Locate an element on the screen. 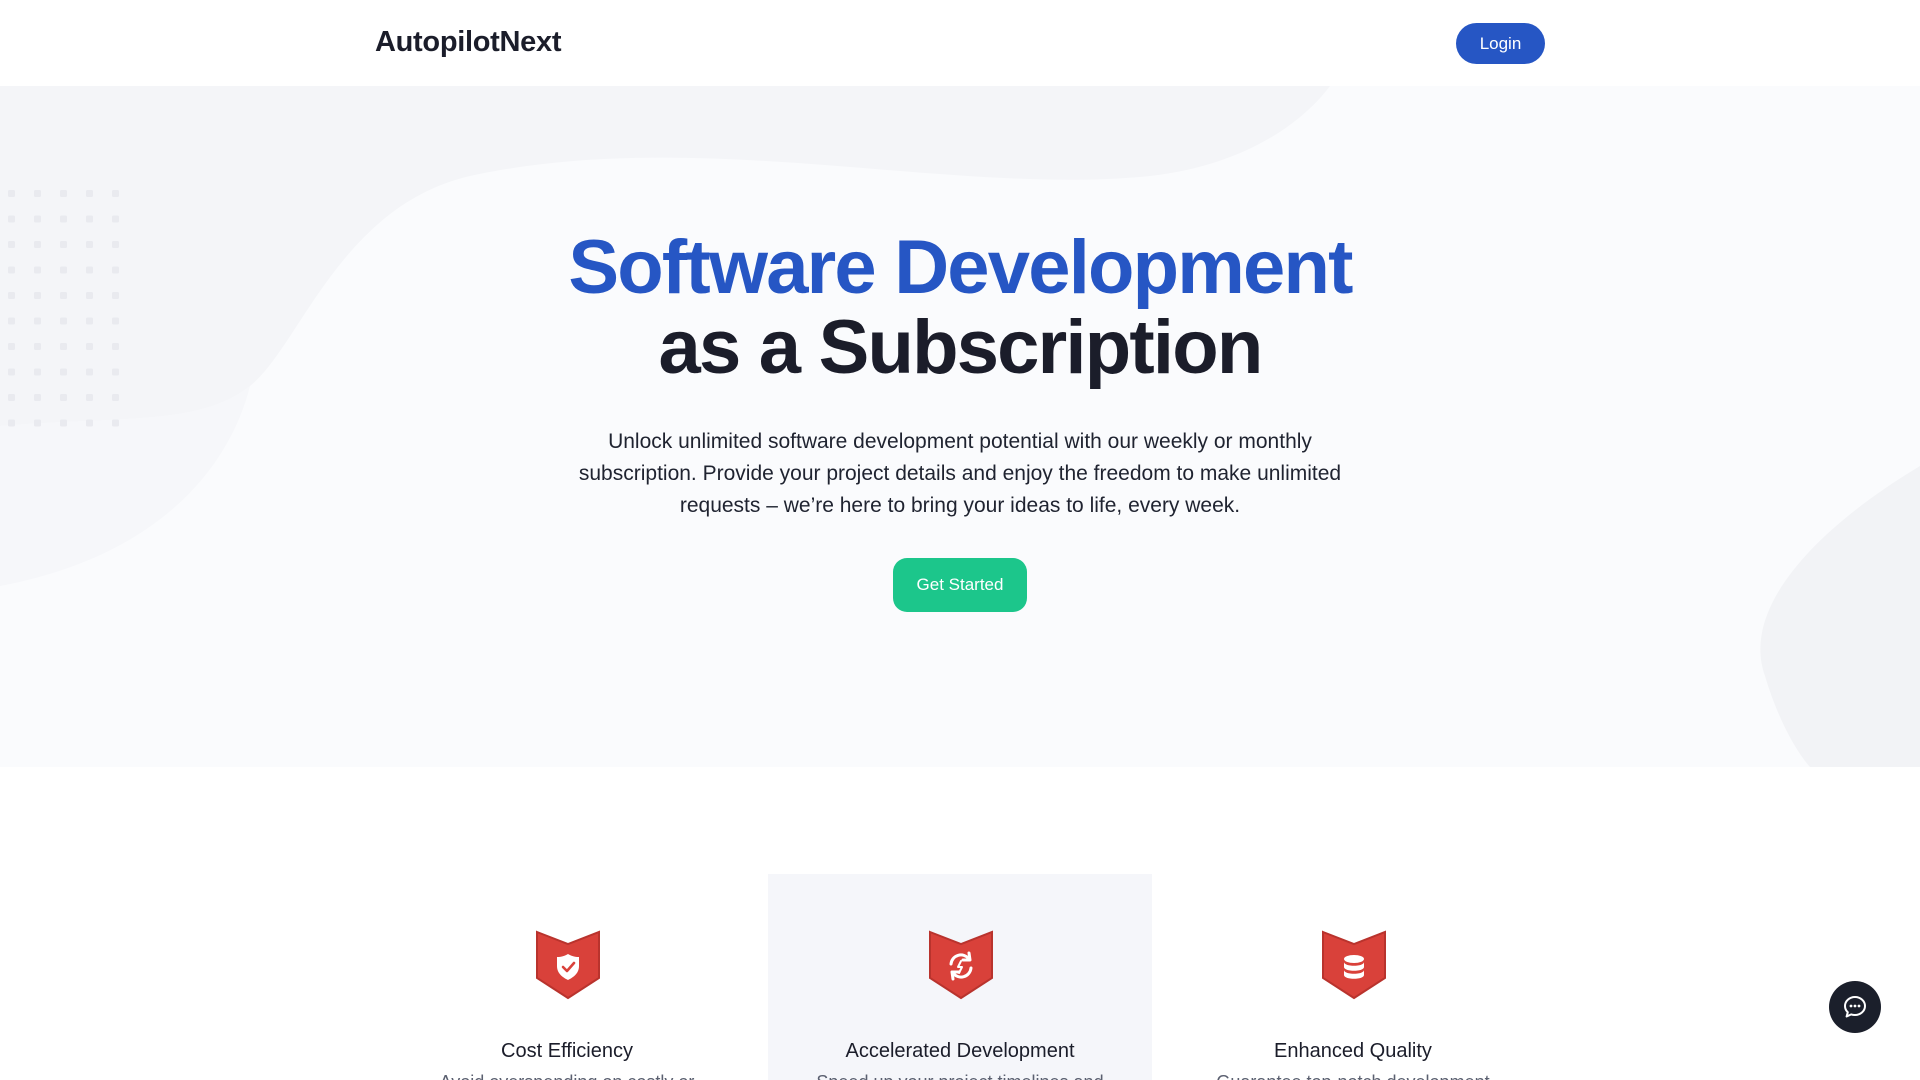  hero-title-highlight: Software Development is located at coordinates (960, 267).